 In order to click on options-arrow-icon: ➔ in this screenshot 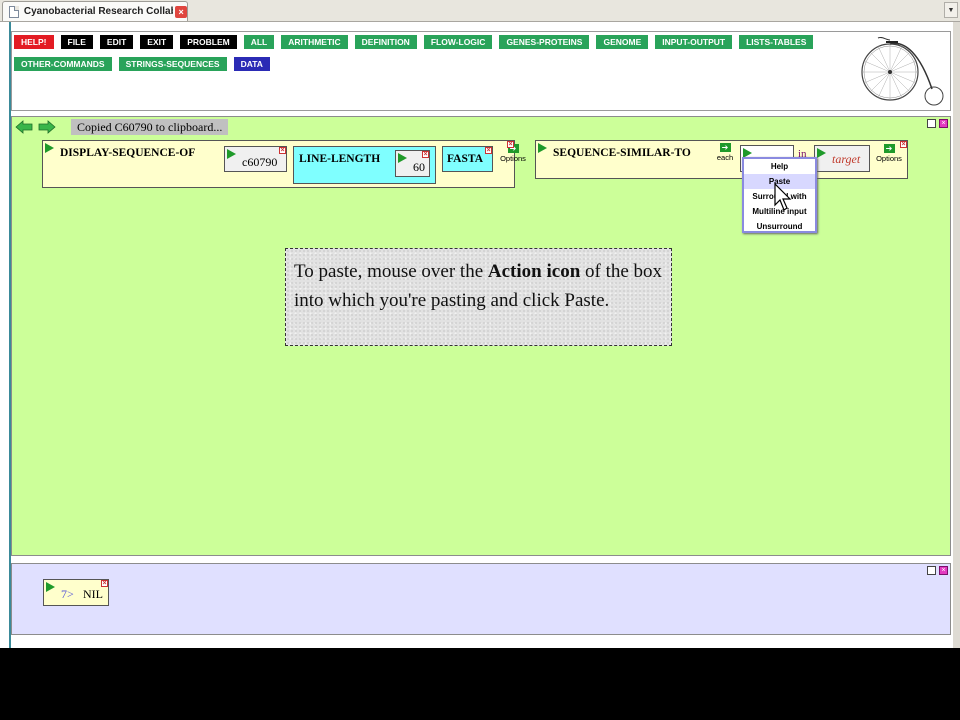, I will do `click(889, 148)`.